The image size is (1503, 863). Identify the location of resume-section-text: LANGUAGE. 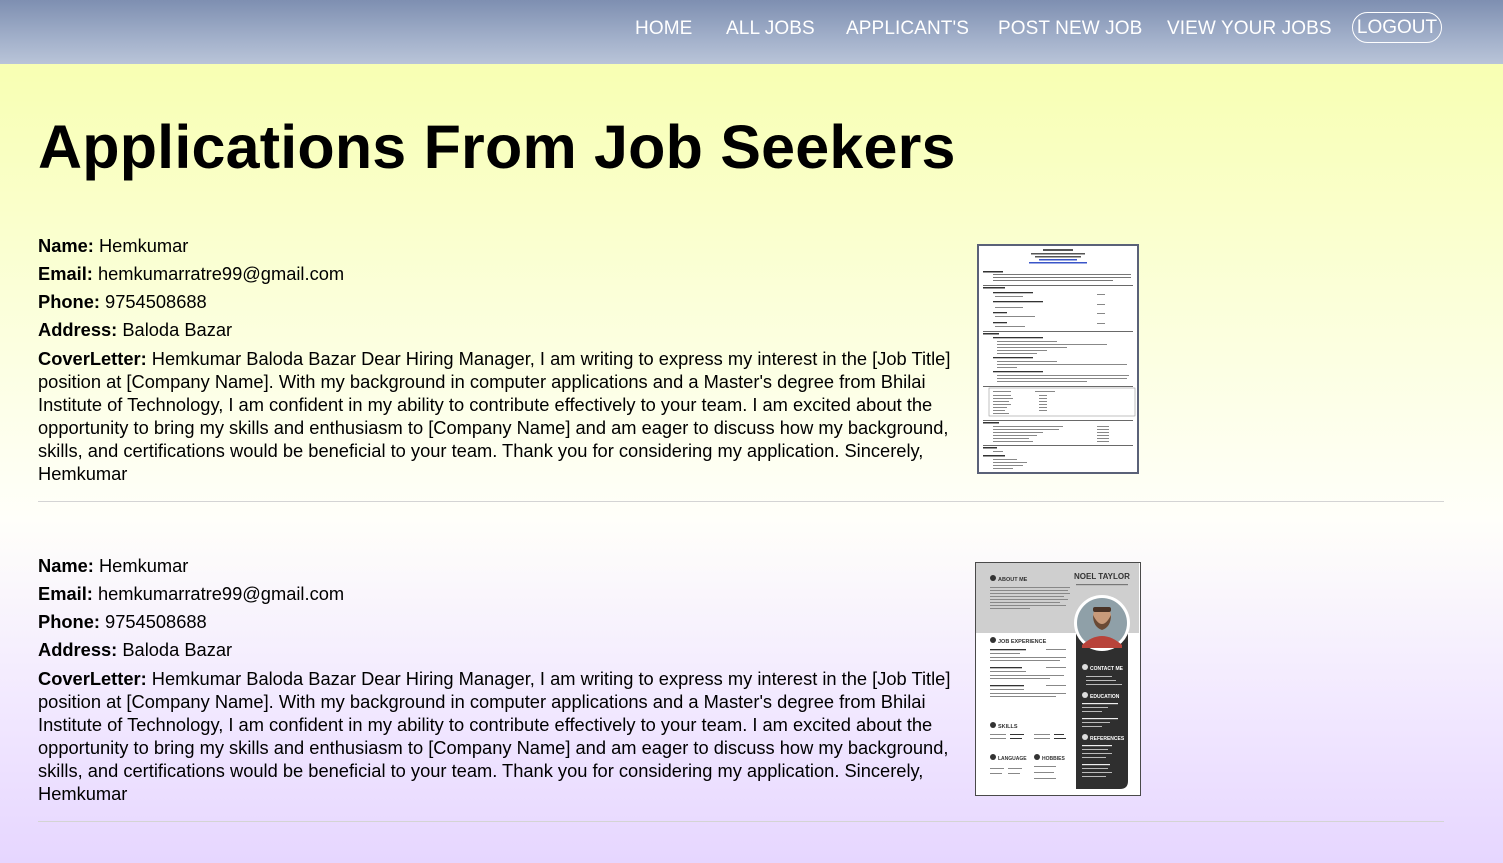
(1012, 759).